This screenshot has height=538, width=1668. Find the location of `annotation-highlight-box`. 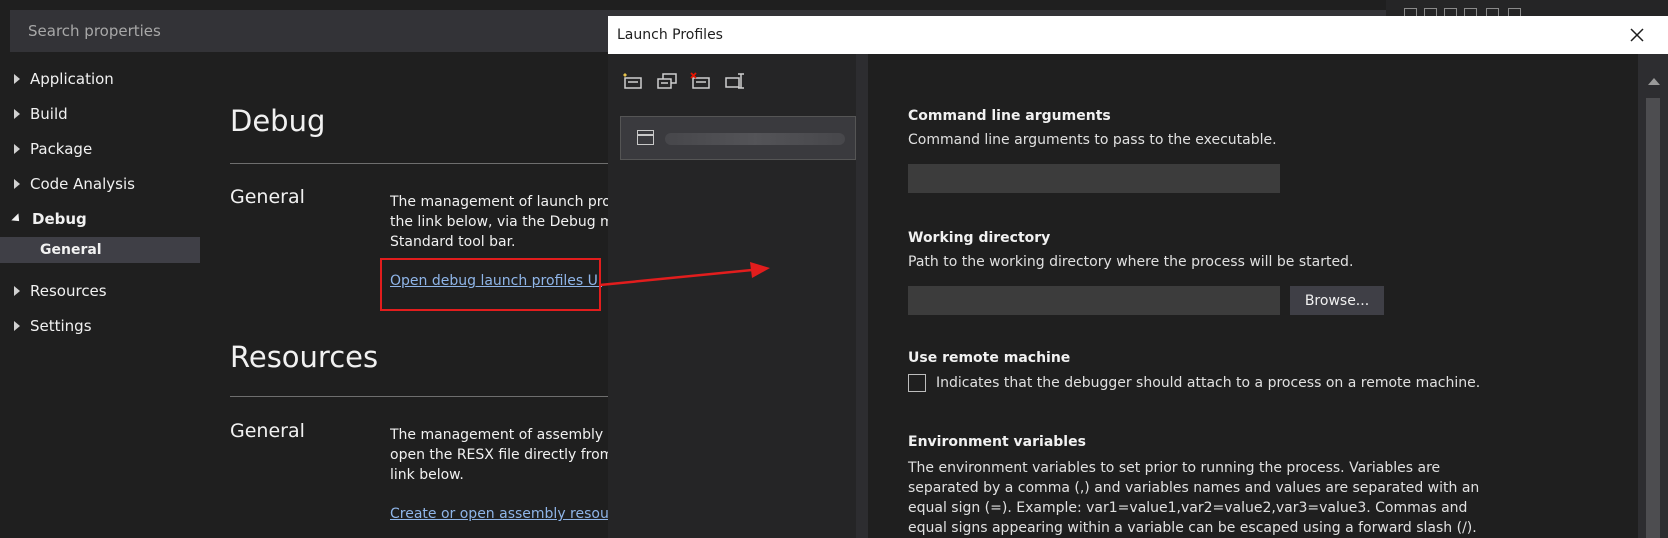

annotation-highlight-box is located at coordinates (490, 284).